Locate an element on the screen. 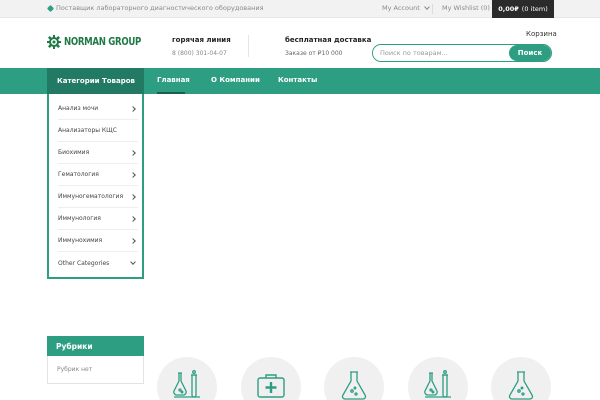 The height and width of the screenshot is (400, 600). delivery-title: бесплатная доставка is located at coordinates (328, 40).